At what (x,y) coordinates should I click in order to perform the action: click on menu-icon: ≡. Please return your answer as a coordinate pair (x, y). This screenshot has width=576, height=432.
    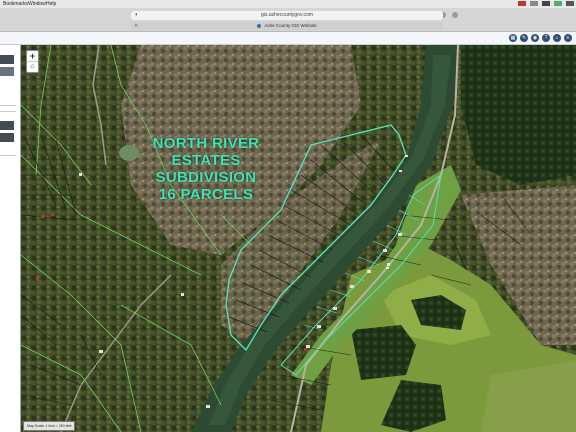
    Looking at the image, I should click on (568, 38).